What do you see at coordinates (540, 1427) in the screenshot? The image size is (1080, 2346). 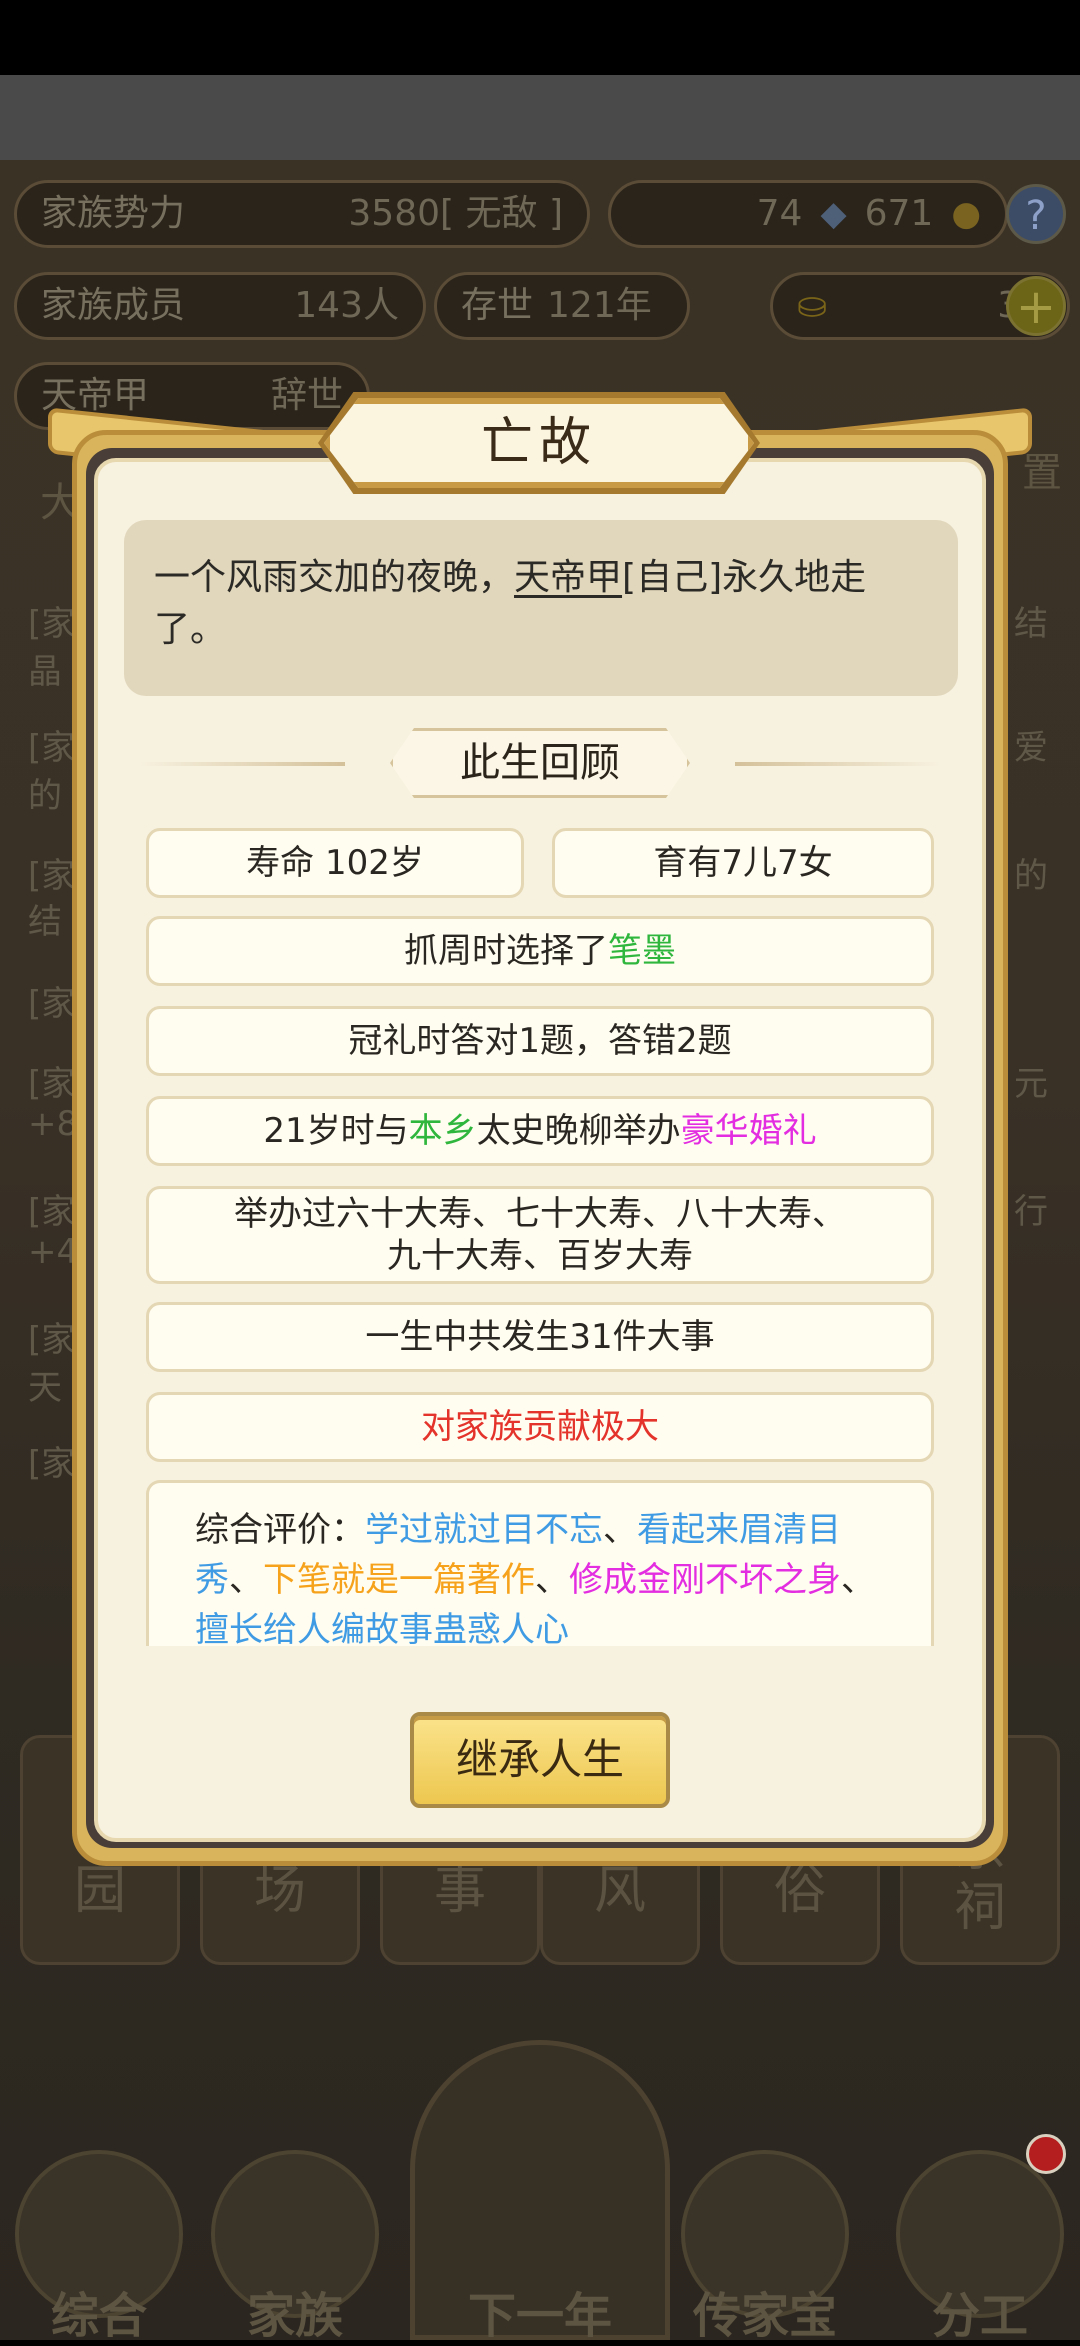 I see `contribution-item: 对家族贡献极大` at bounding box center [540, 1427].